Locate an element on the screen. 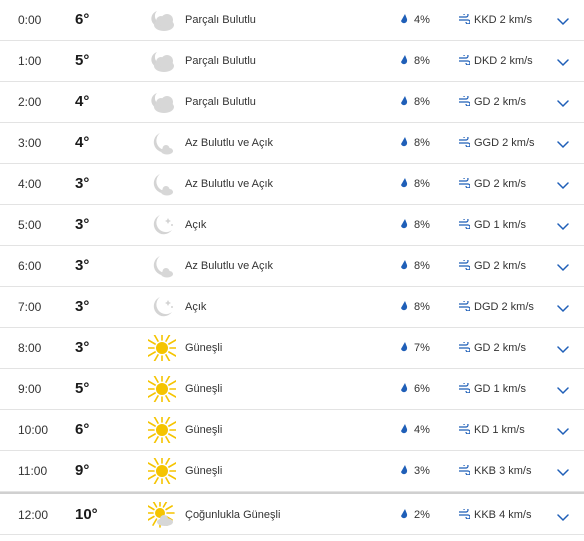 Image resolution: width=584 pixels, height=541 pixels. forecast-row: 0:00 6° Parçalı Bulutlu 4% KKD 2 km/s is located at coordinates (292, 20).